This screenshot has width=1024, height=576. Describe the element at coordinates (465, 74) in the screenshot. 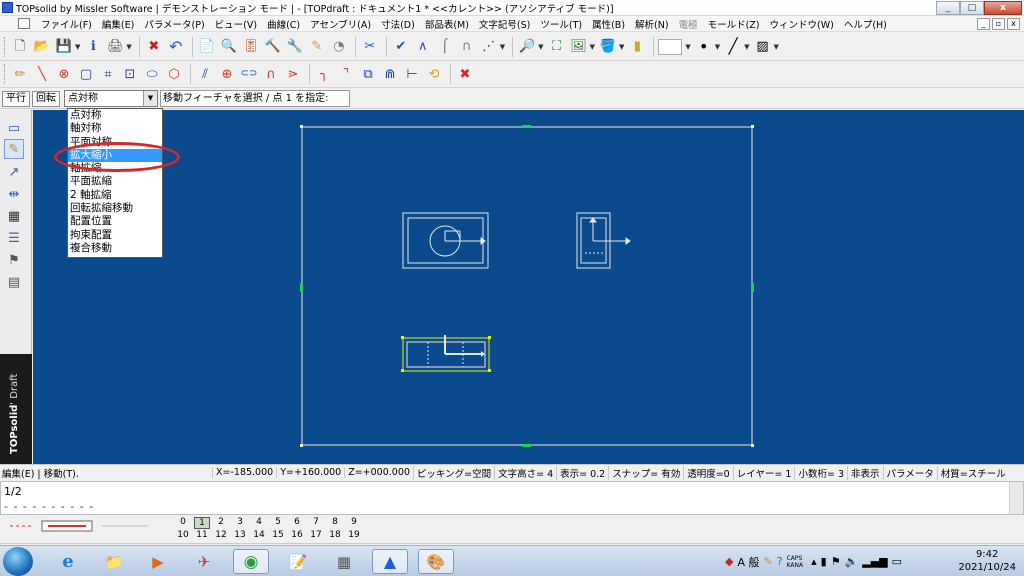

I see `red-cancel-icon: ✖` at that location.